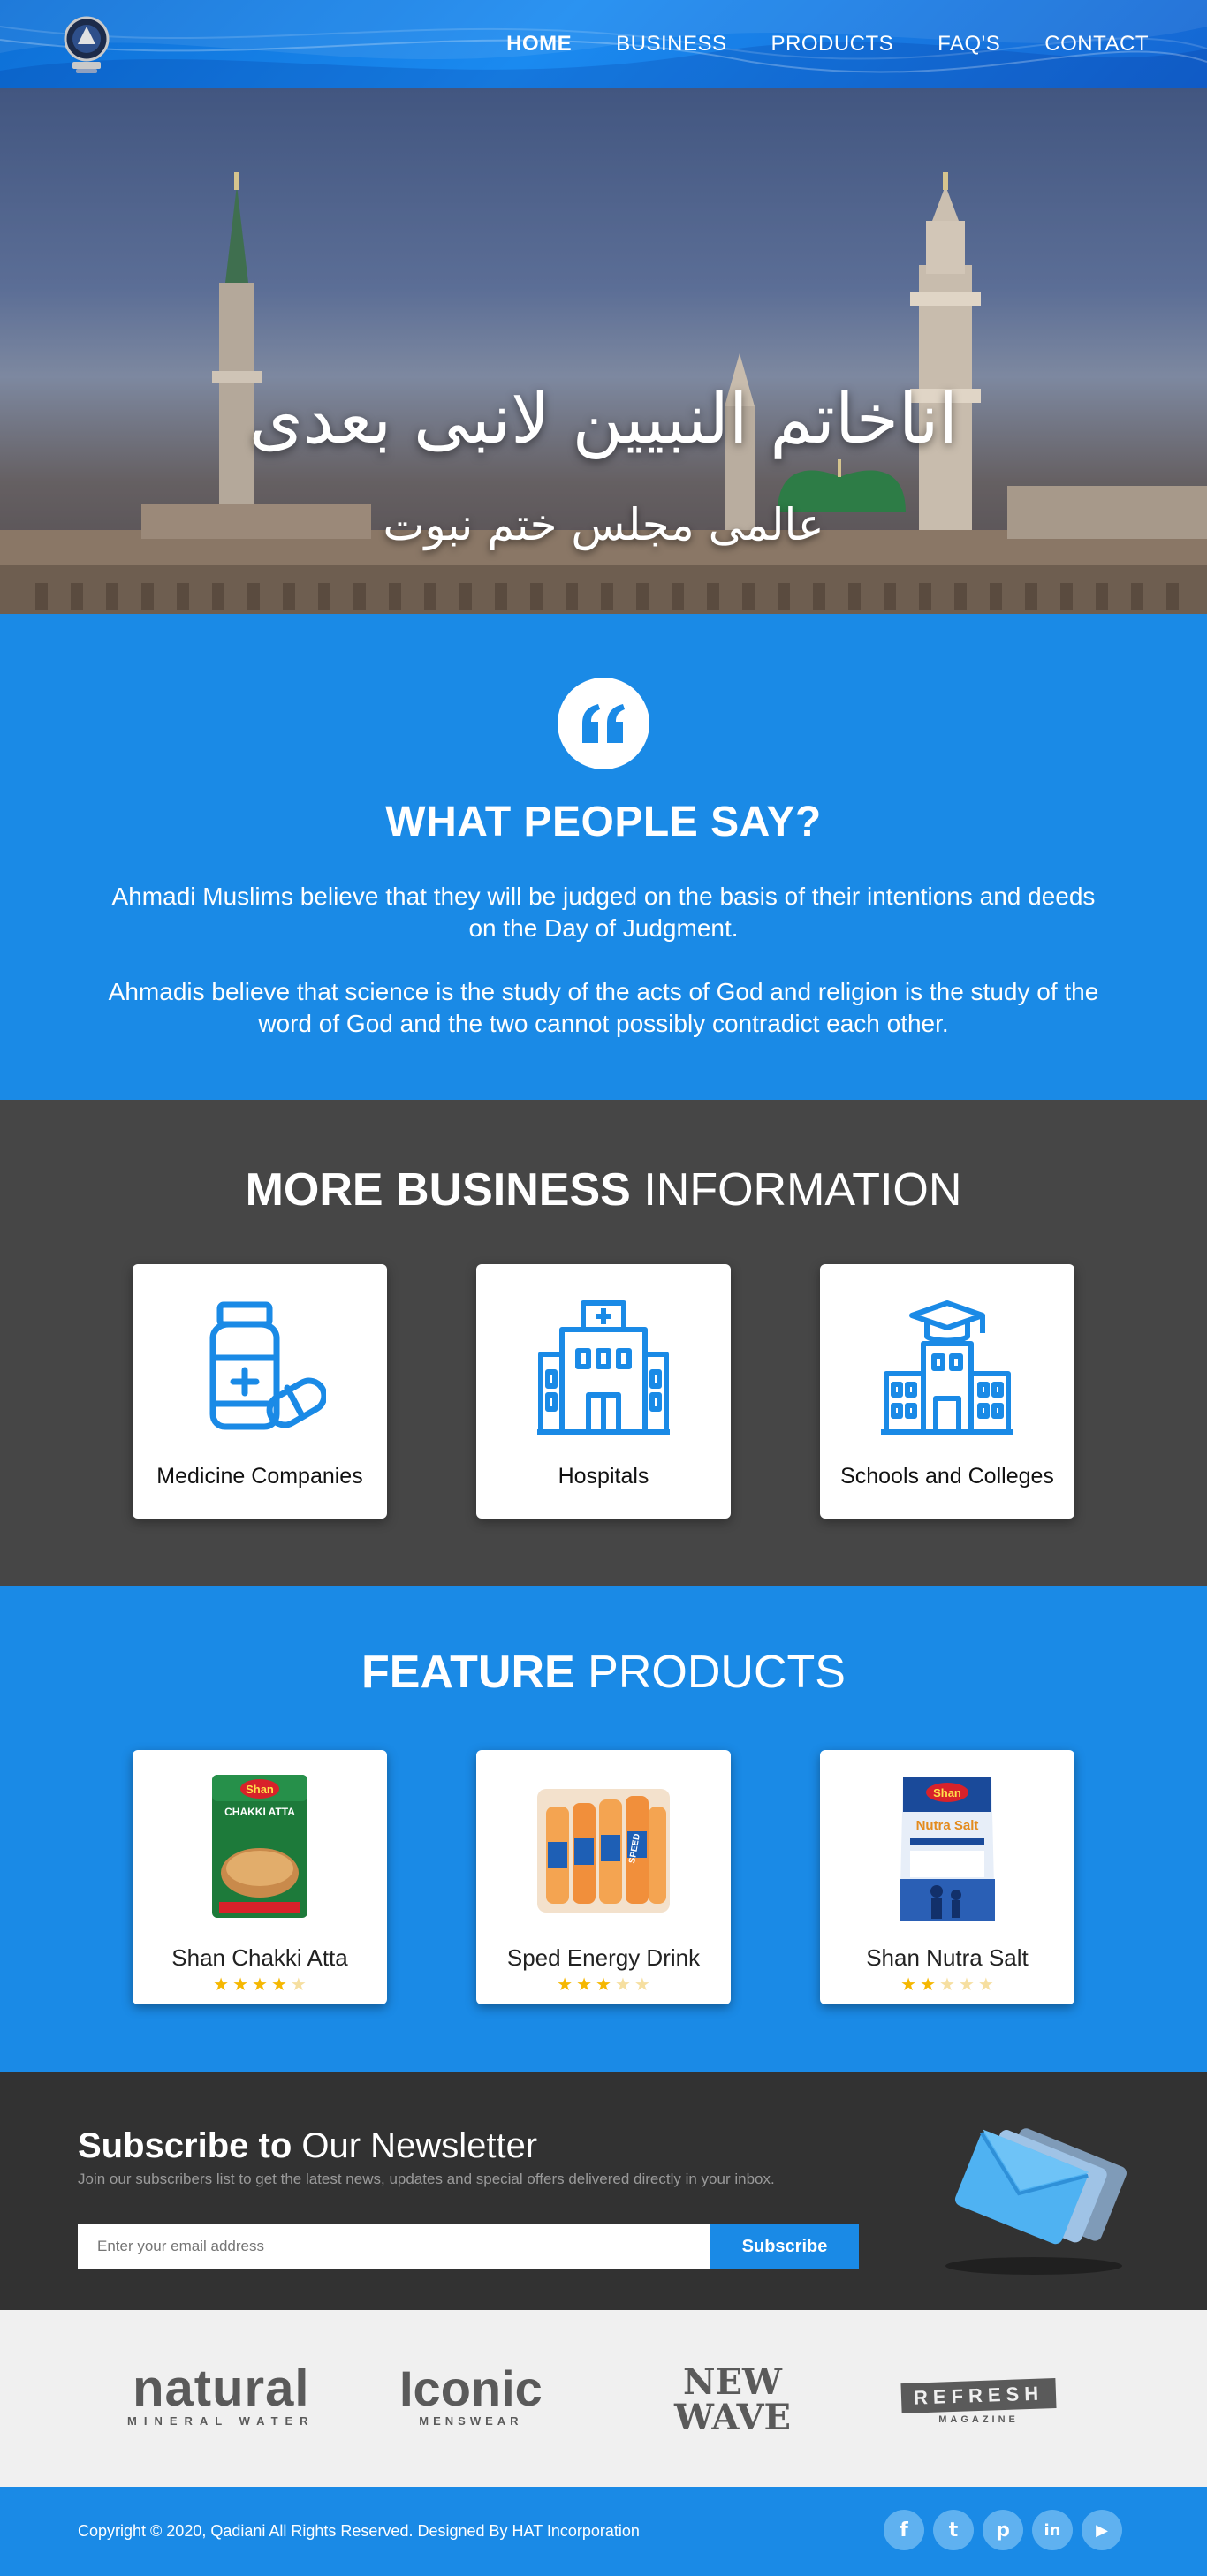 The width and height of the screenshot is (1207, 2576). I want to click on social-links: f t p in ▶, so click(1003, 2530).